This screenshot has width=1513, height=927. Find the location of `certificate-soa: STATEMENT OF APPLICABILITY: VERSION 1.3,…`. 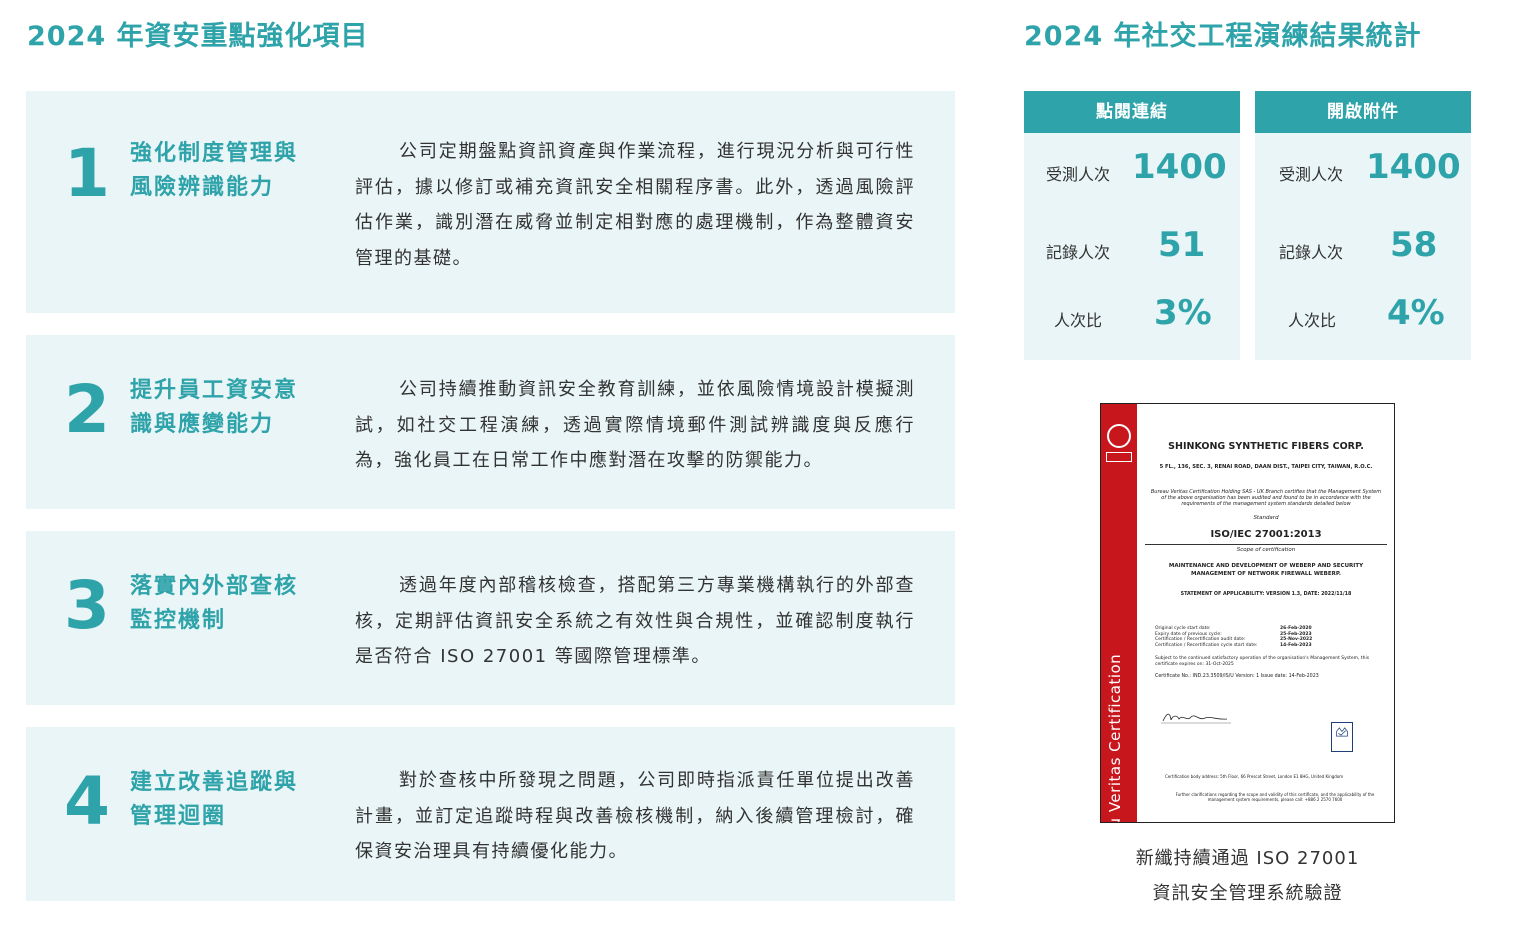

certificate-soa: STATEMENT OF APPLICABILITY: VERSION 1.3,… is located at coordinates (1266, 594).